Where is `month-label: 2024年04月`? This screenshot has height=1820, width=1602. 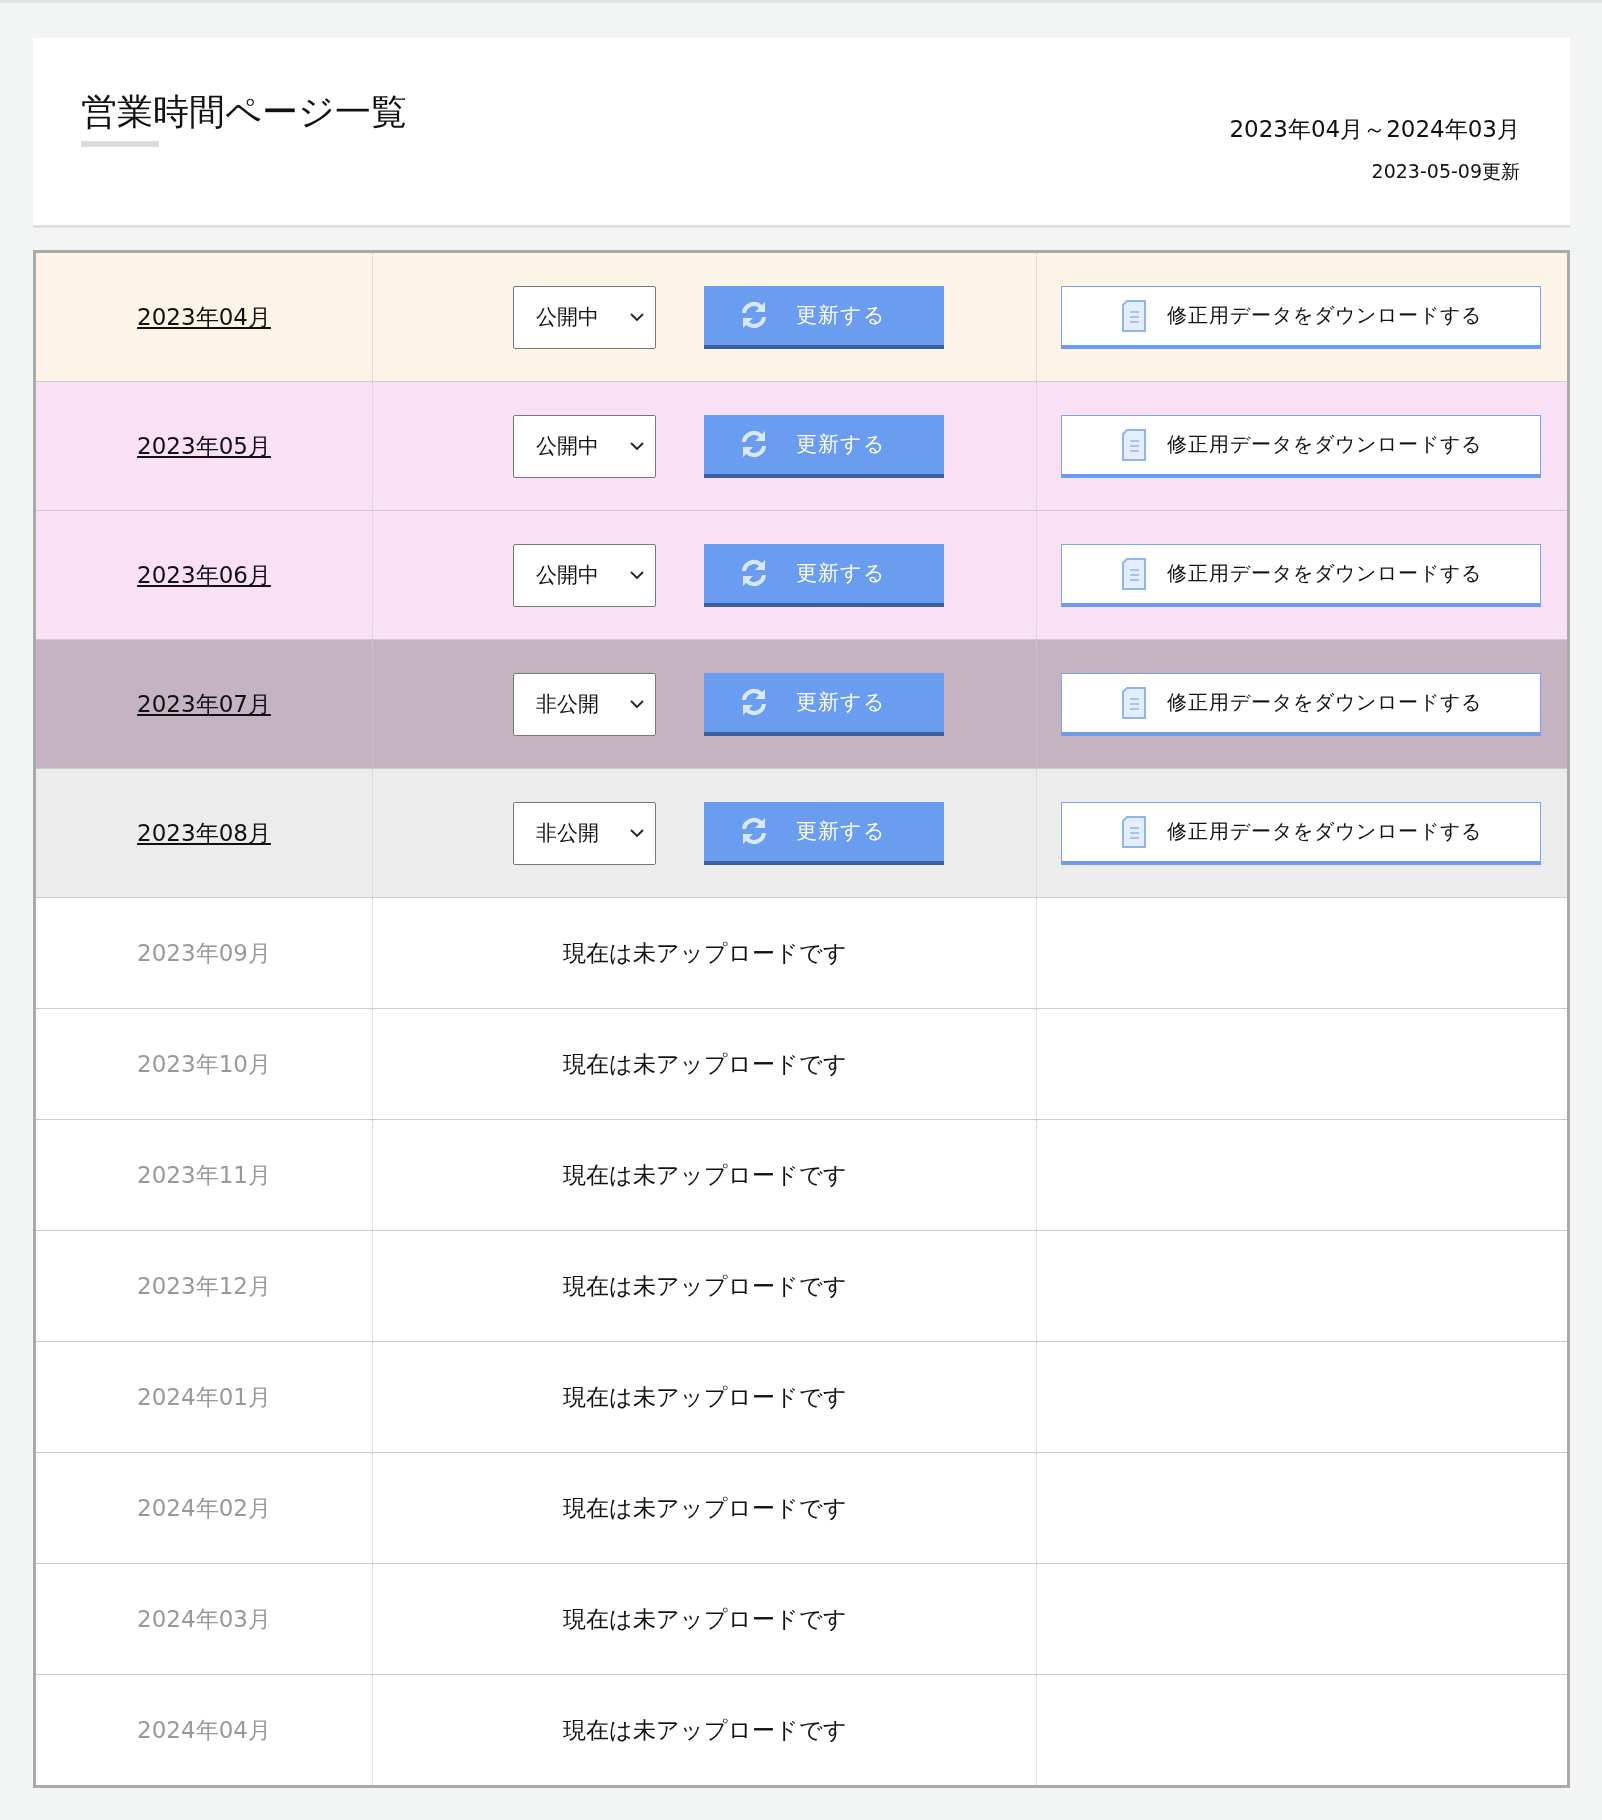 month-label: 2024年04月 is located at coordinates (204, 1730).